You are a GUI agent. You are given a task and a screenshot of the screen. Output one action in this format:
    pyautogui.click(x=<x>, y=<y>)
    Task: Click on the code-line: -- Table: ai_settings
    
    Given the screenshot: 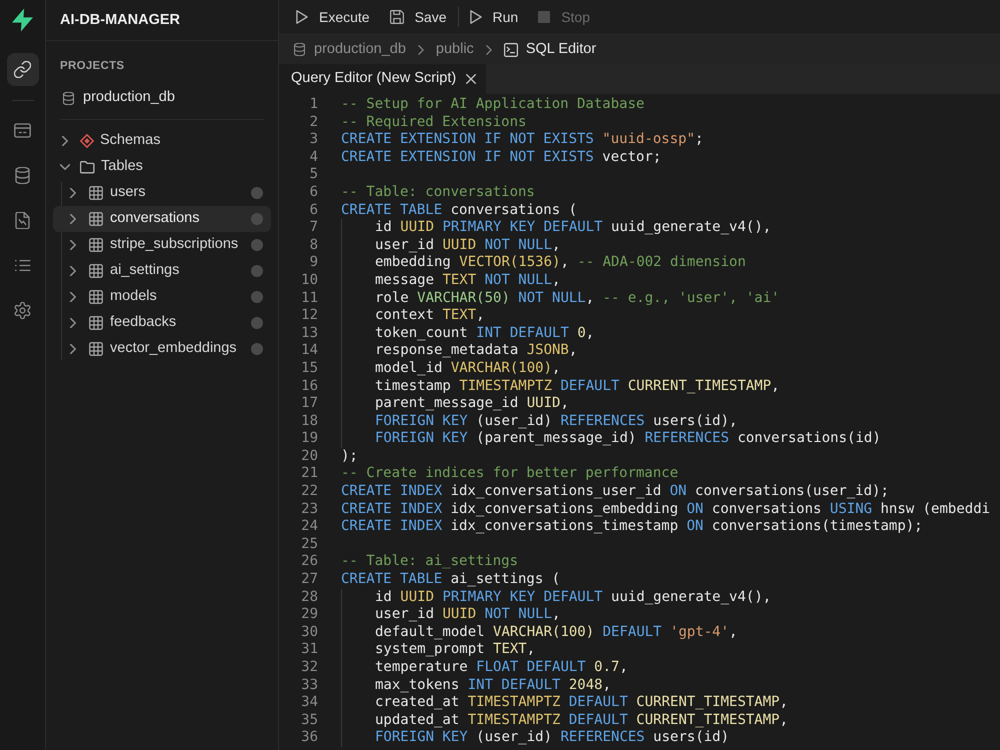 What is the action you would take?
    pyautogui.click(x=429, y=562)
    